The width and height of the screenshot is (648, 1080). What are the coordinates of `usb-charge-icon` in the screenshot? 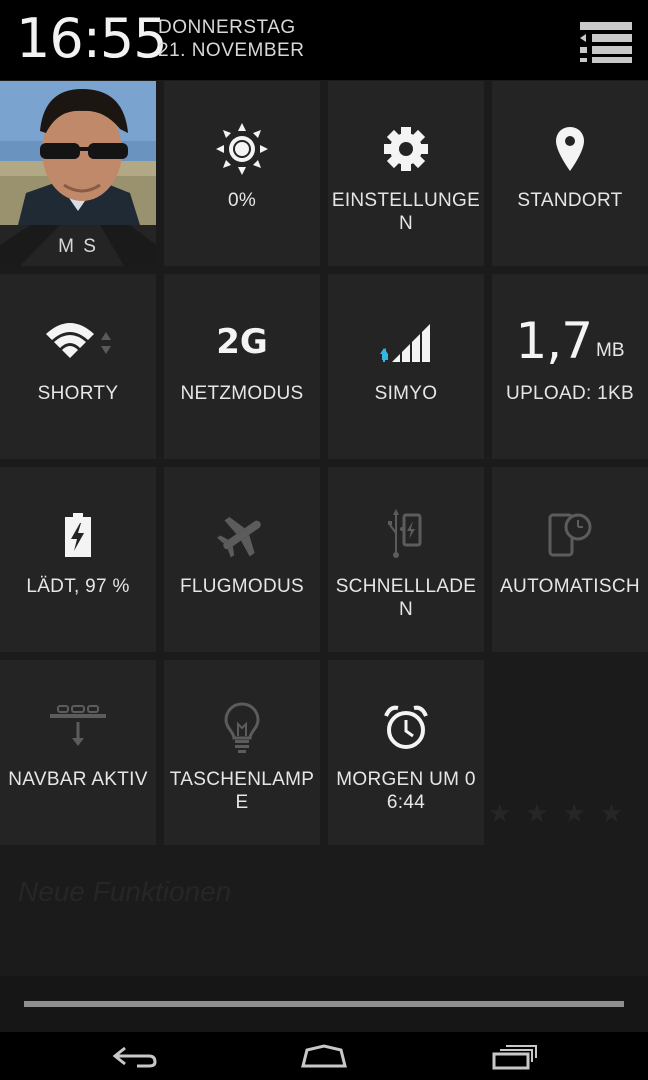 It's located at (405, 533).